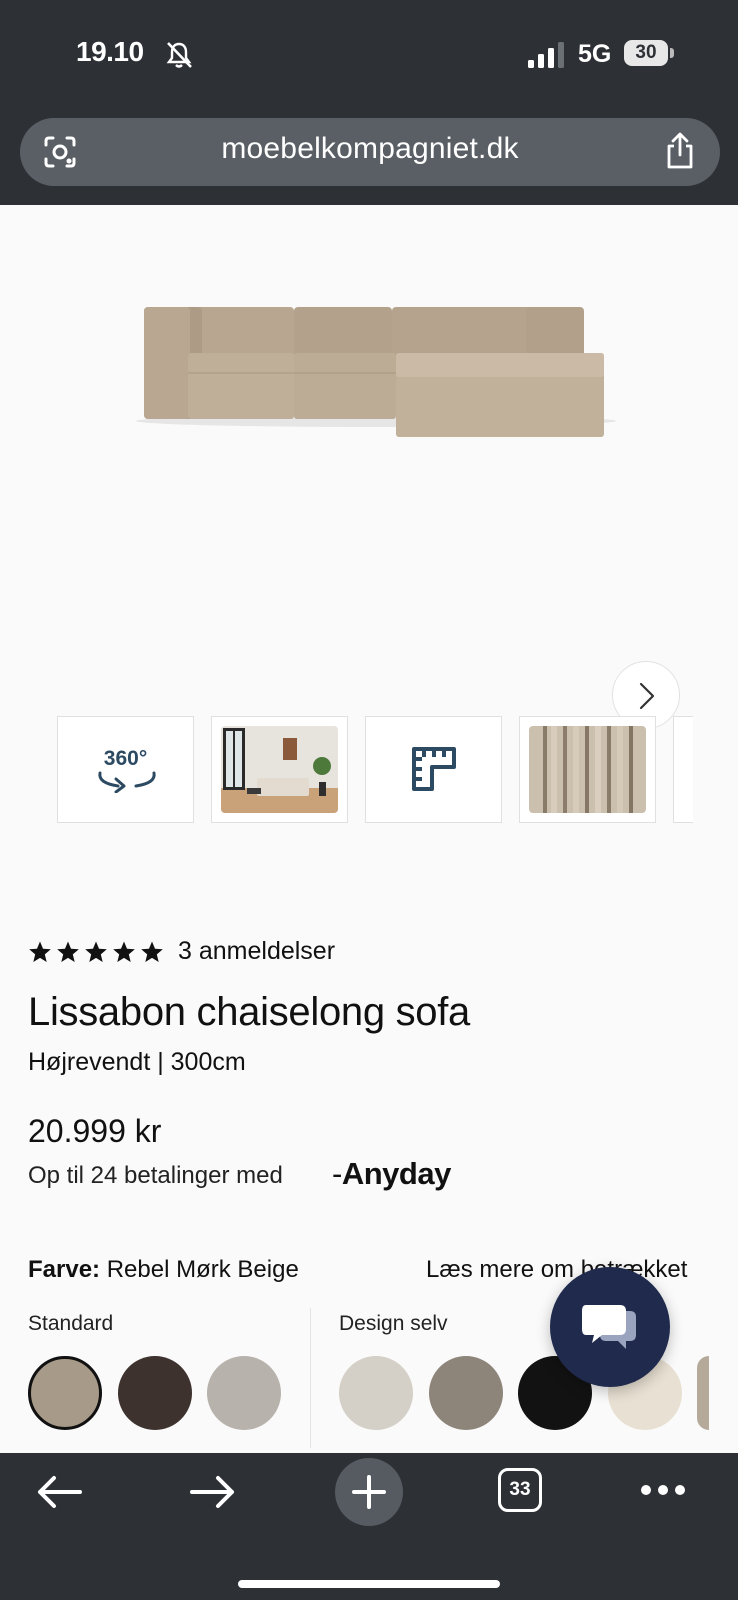 This screenshot has width=738, height=1600. I want to click on tab-count-button: 33, so click(520, 1490).